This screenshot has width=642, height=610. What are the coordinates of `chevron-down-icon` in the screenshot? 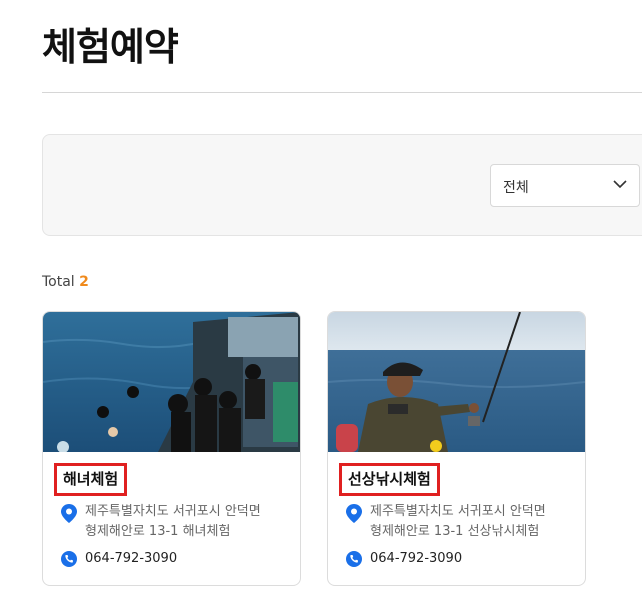 It's located at (620, 184).